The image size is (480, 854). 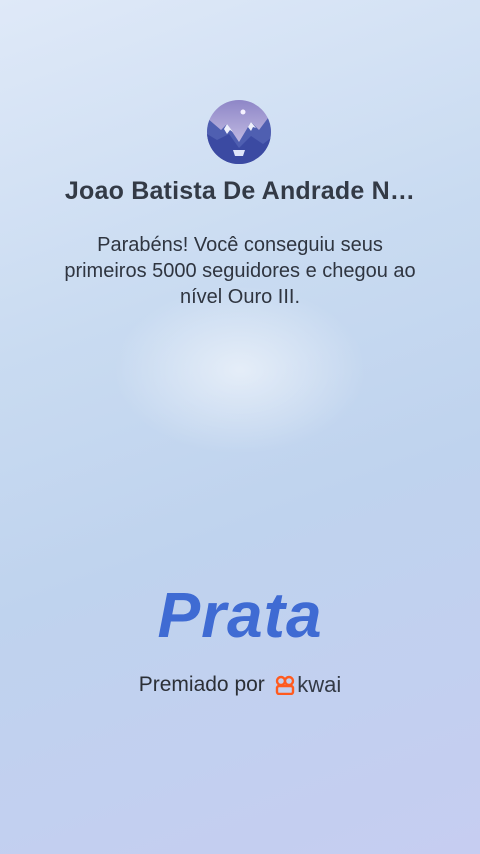 I want to click on tier-title: Prata, so click(x=240, y=615).